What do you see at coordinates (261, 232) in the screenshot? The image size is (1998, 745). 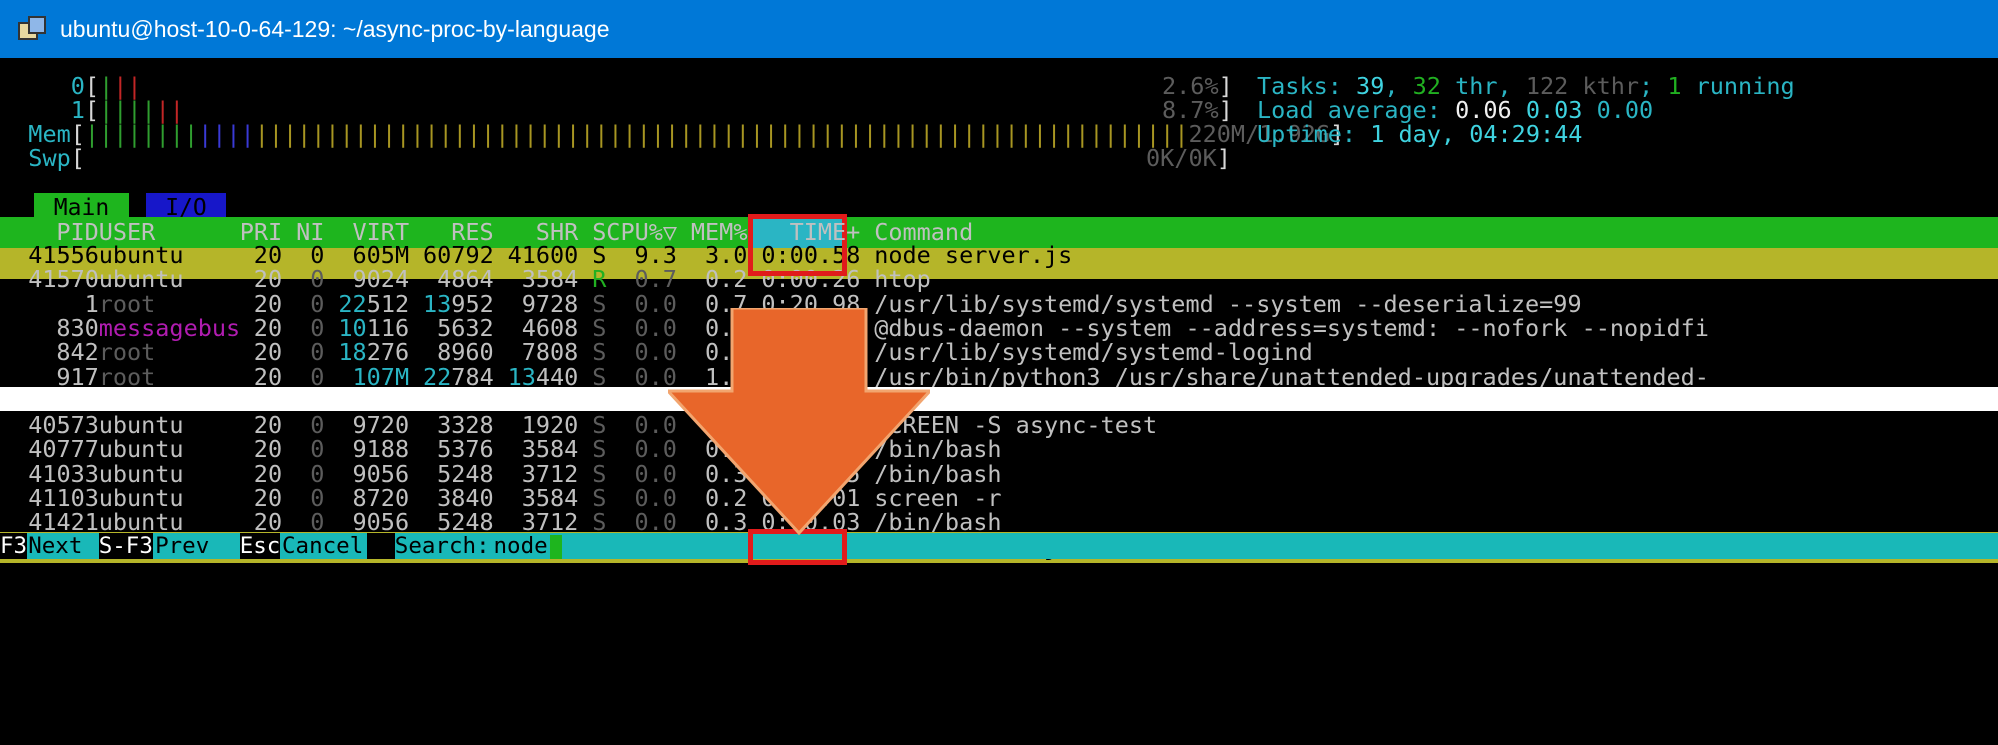 I see `column-header-pri: PRI` at bounding box center [261, 232].